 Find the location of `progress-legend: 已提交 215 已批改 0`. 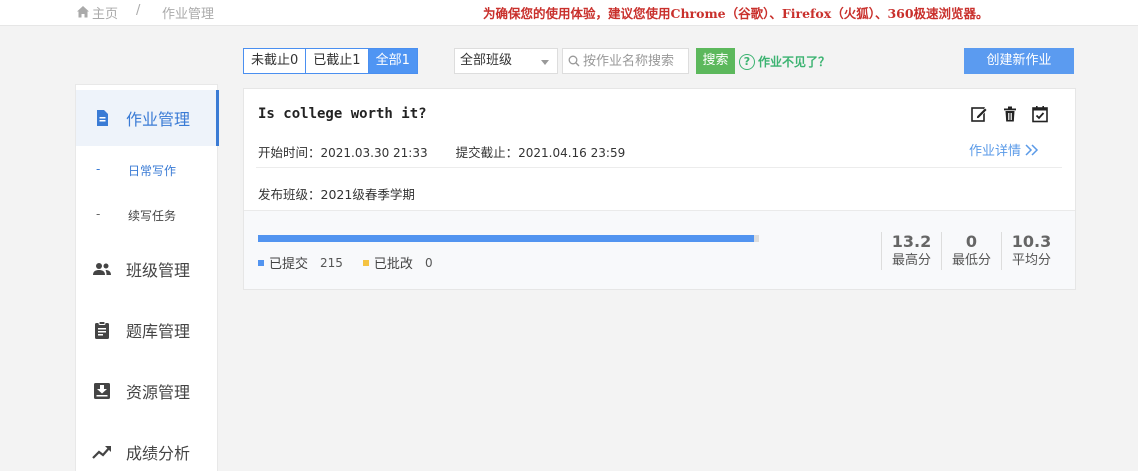

progress-legend: 已提交 215 已批改 0 is located at coordinates (355, 262).